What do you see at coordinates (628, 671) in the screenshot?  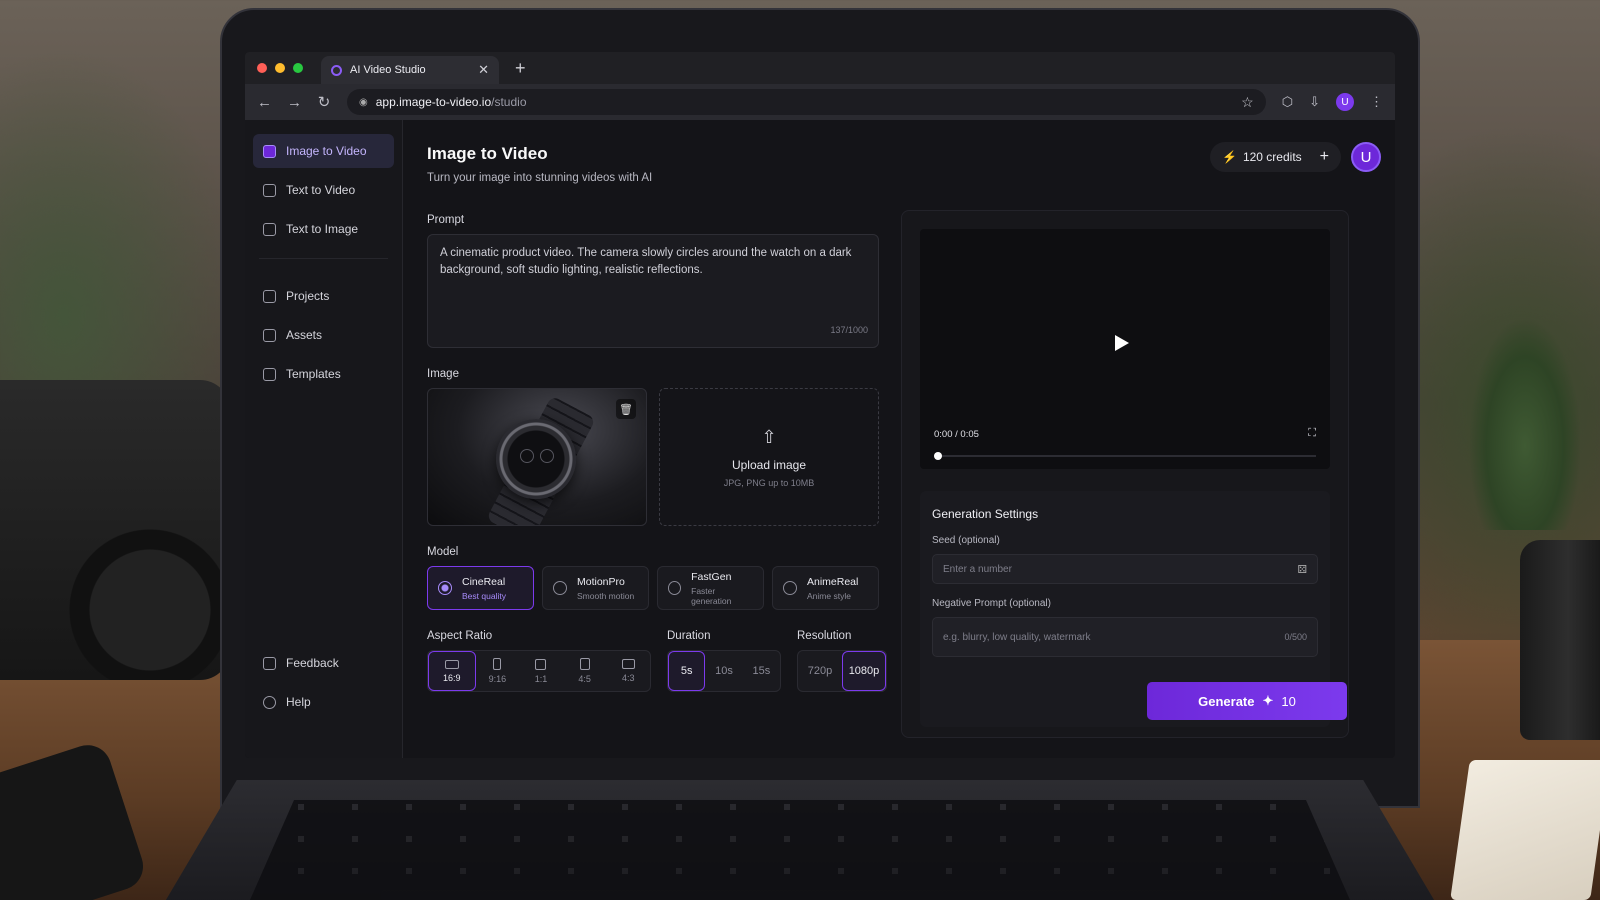 I see `aspect-option-4-3: 4:3` at bounding box center [628, 671].